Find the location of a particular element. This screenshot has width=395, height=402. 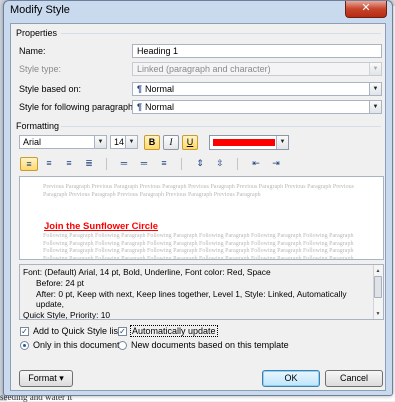

bold-button: B is located at coordinates (152, 142).